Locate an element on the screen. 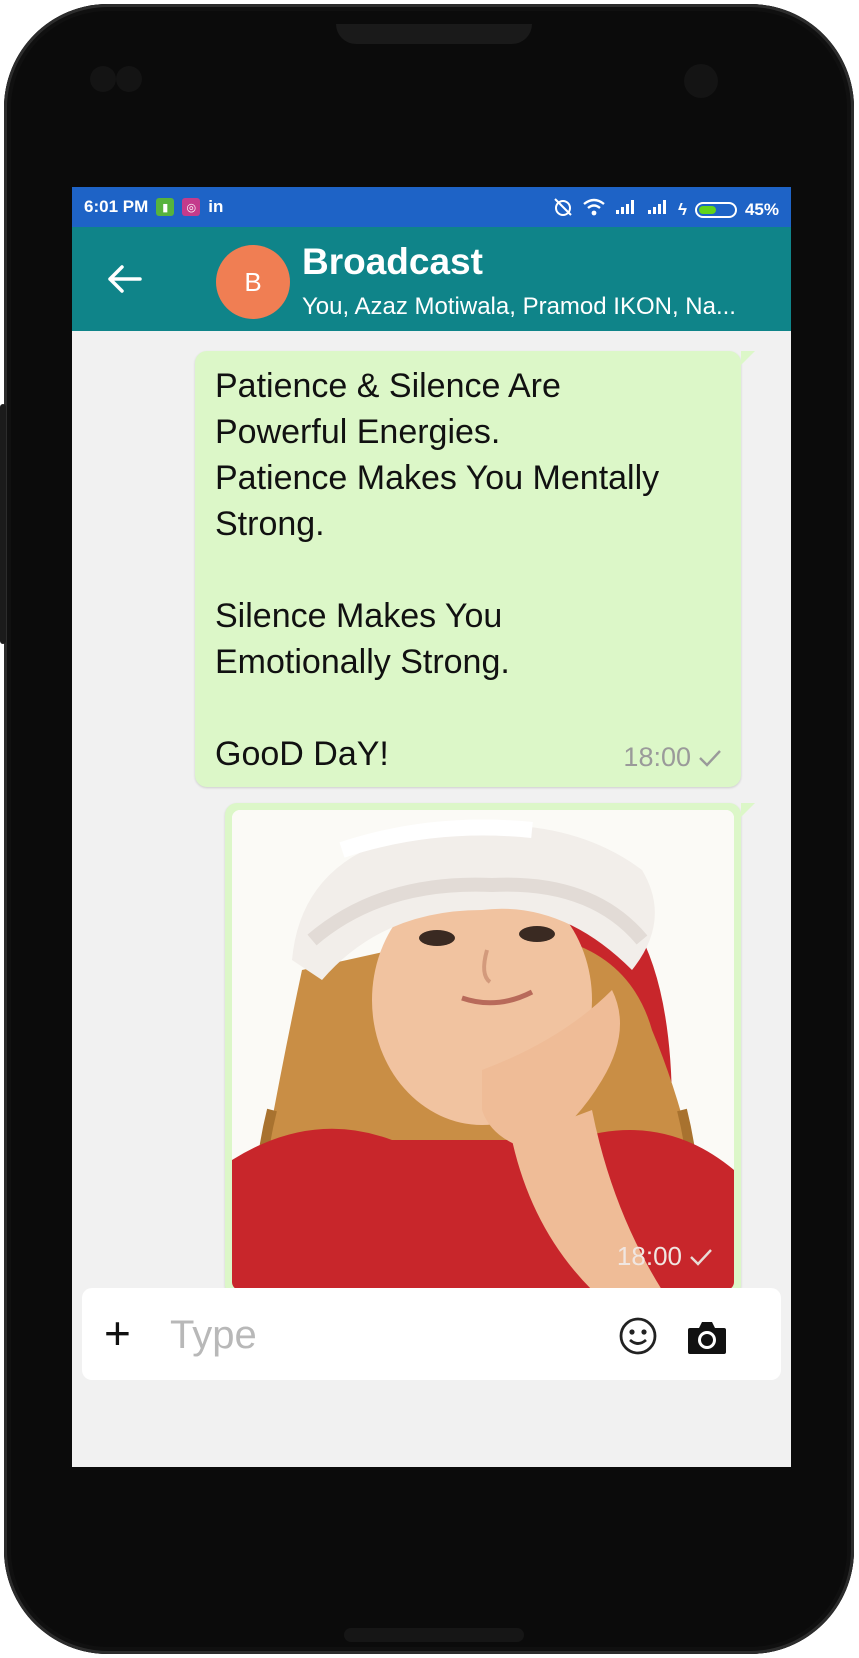 The image size is (859, 1658). bottom-speaker is located at coordinates (434, 1635).